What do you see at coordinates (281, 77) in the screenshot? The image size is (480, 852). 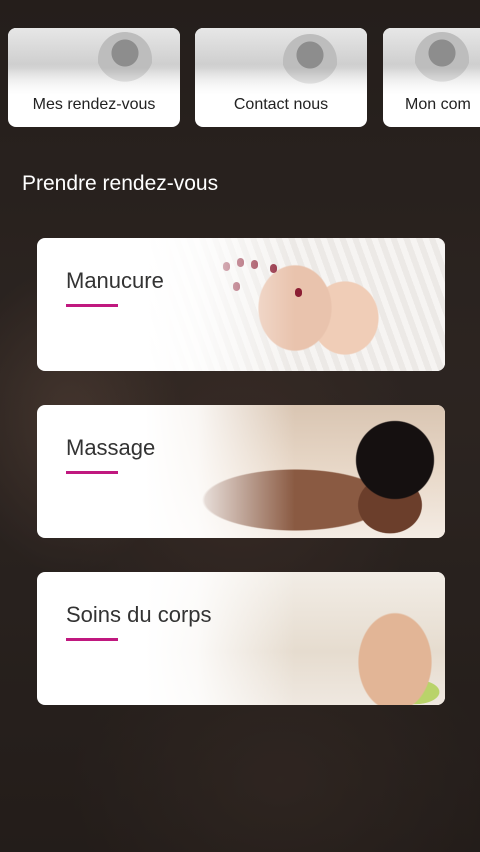 I see `quick-link-contact: Contact nous` at bounding box center [281, 77].